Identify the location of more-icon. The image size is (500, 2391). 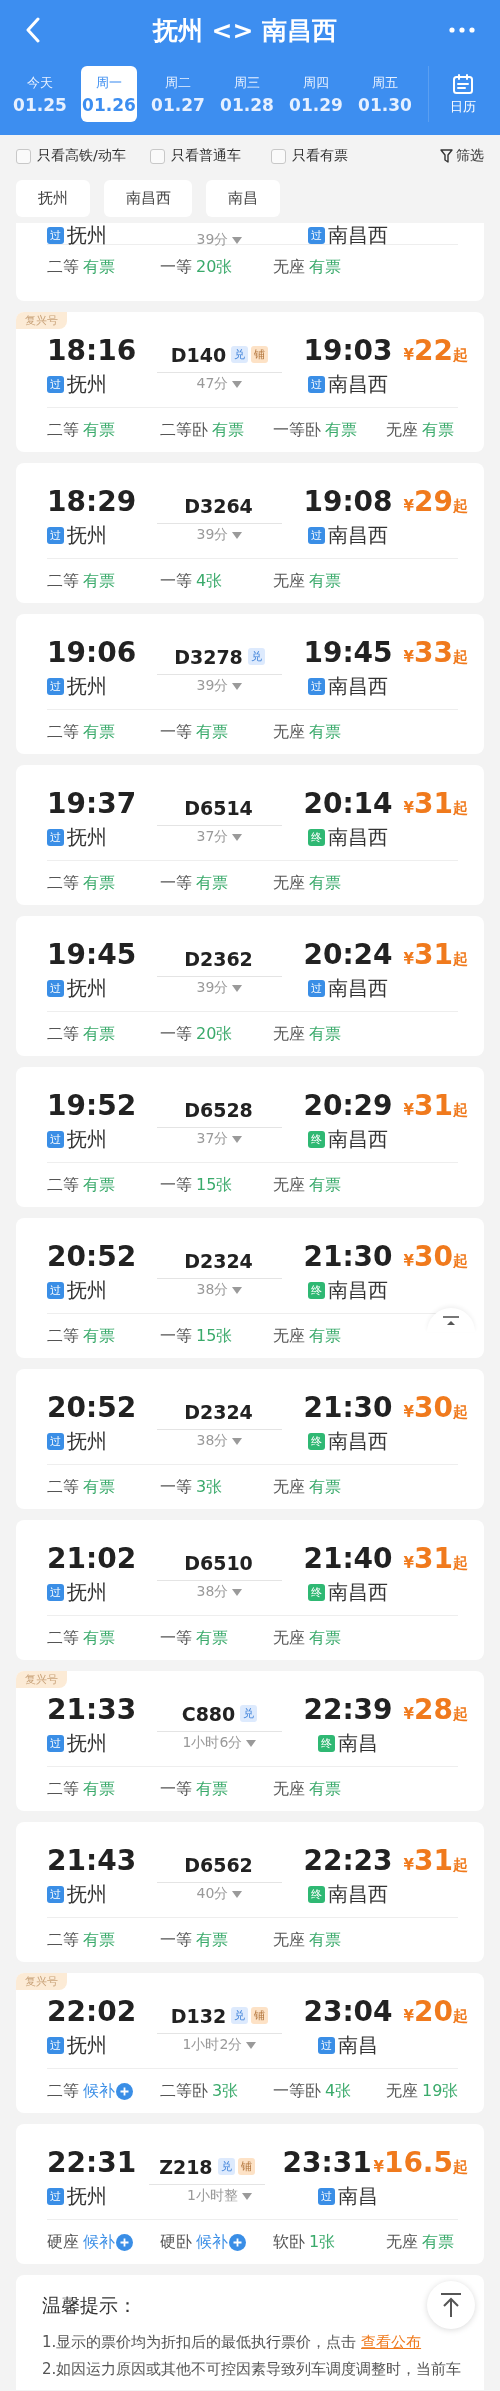
(462, 30).